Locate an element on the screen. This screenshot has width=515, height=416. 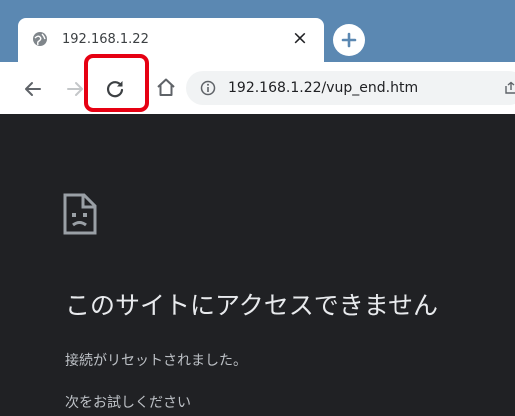
error-description: 接続がリセットされました。 is located at coordinates (156, 361).